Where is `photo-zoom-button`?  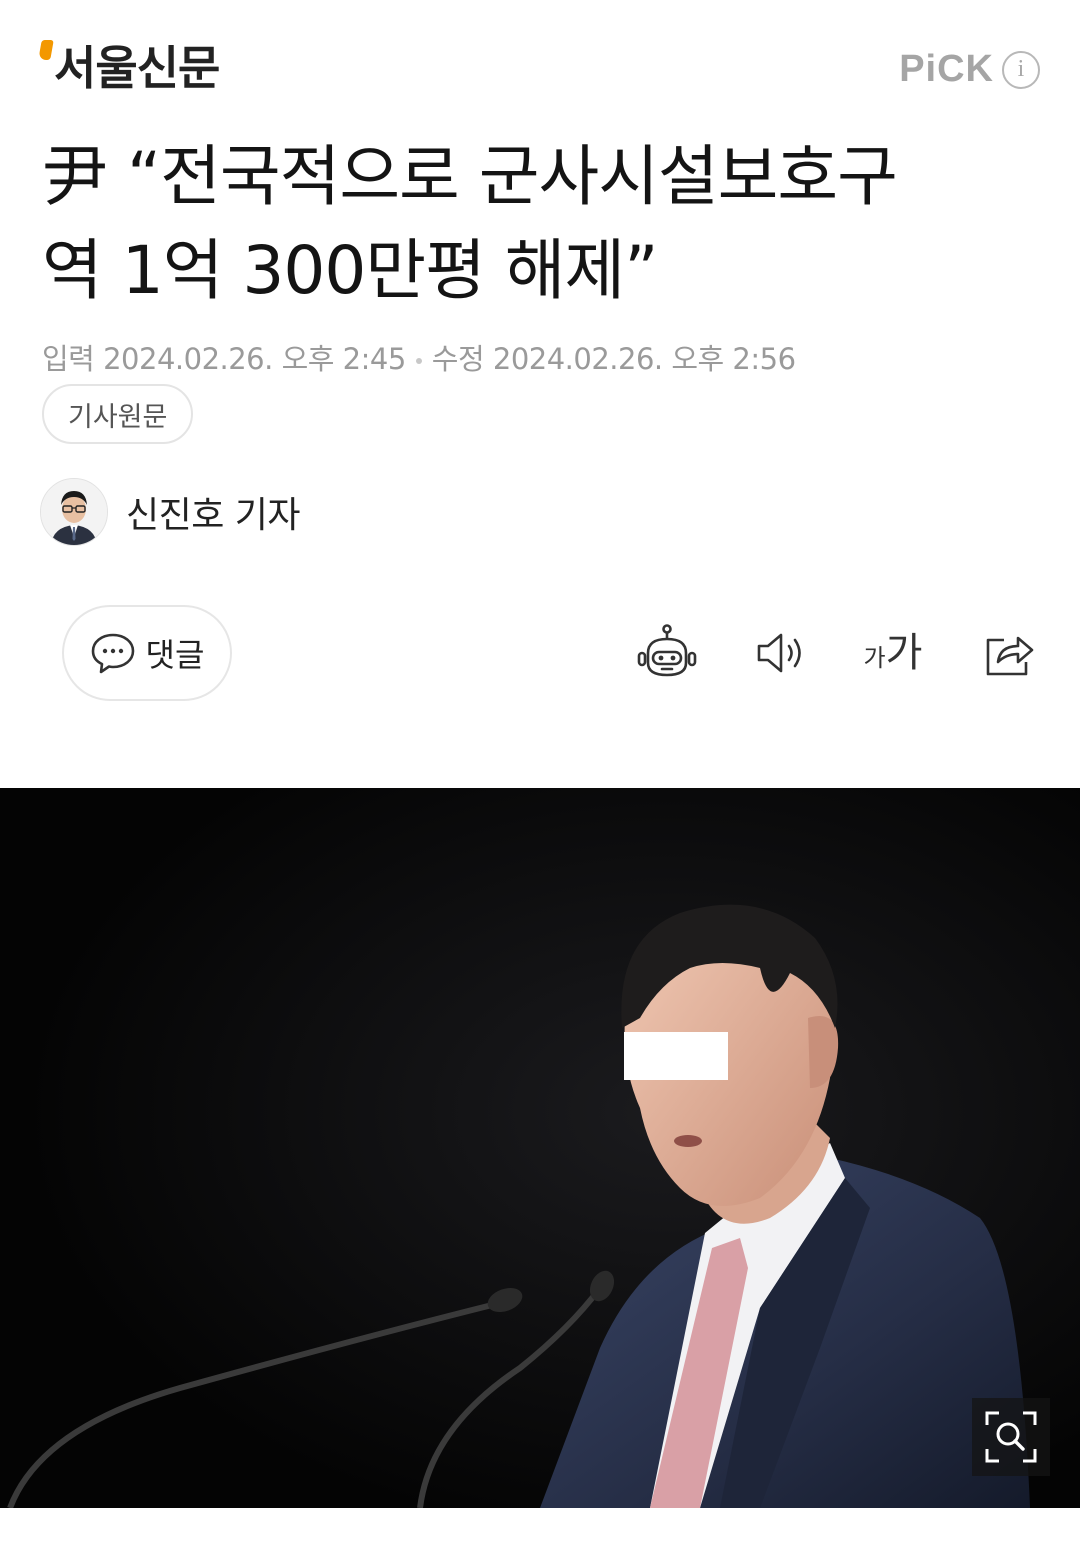 photo-zoom-button is located at coordinates (1011, 1437).